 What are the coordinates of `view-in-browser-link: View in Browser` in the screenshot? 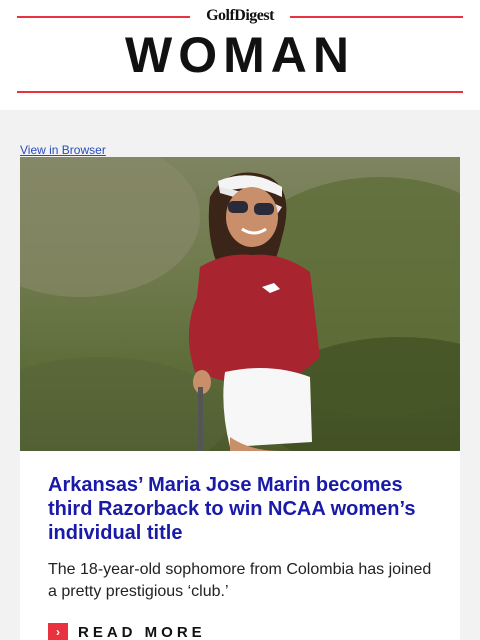 It's located at (63, 150).